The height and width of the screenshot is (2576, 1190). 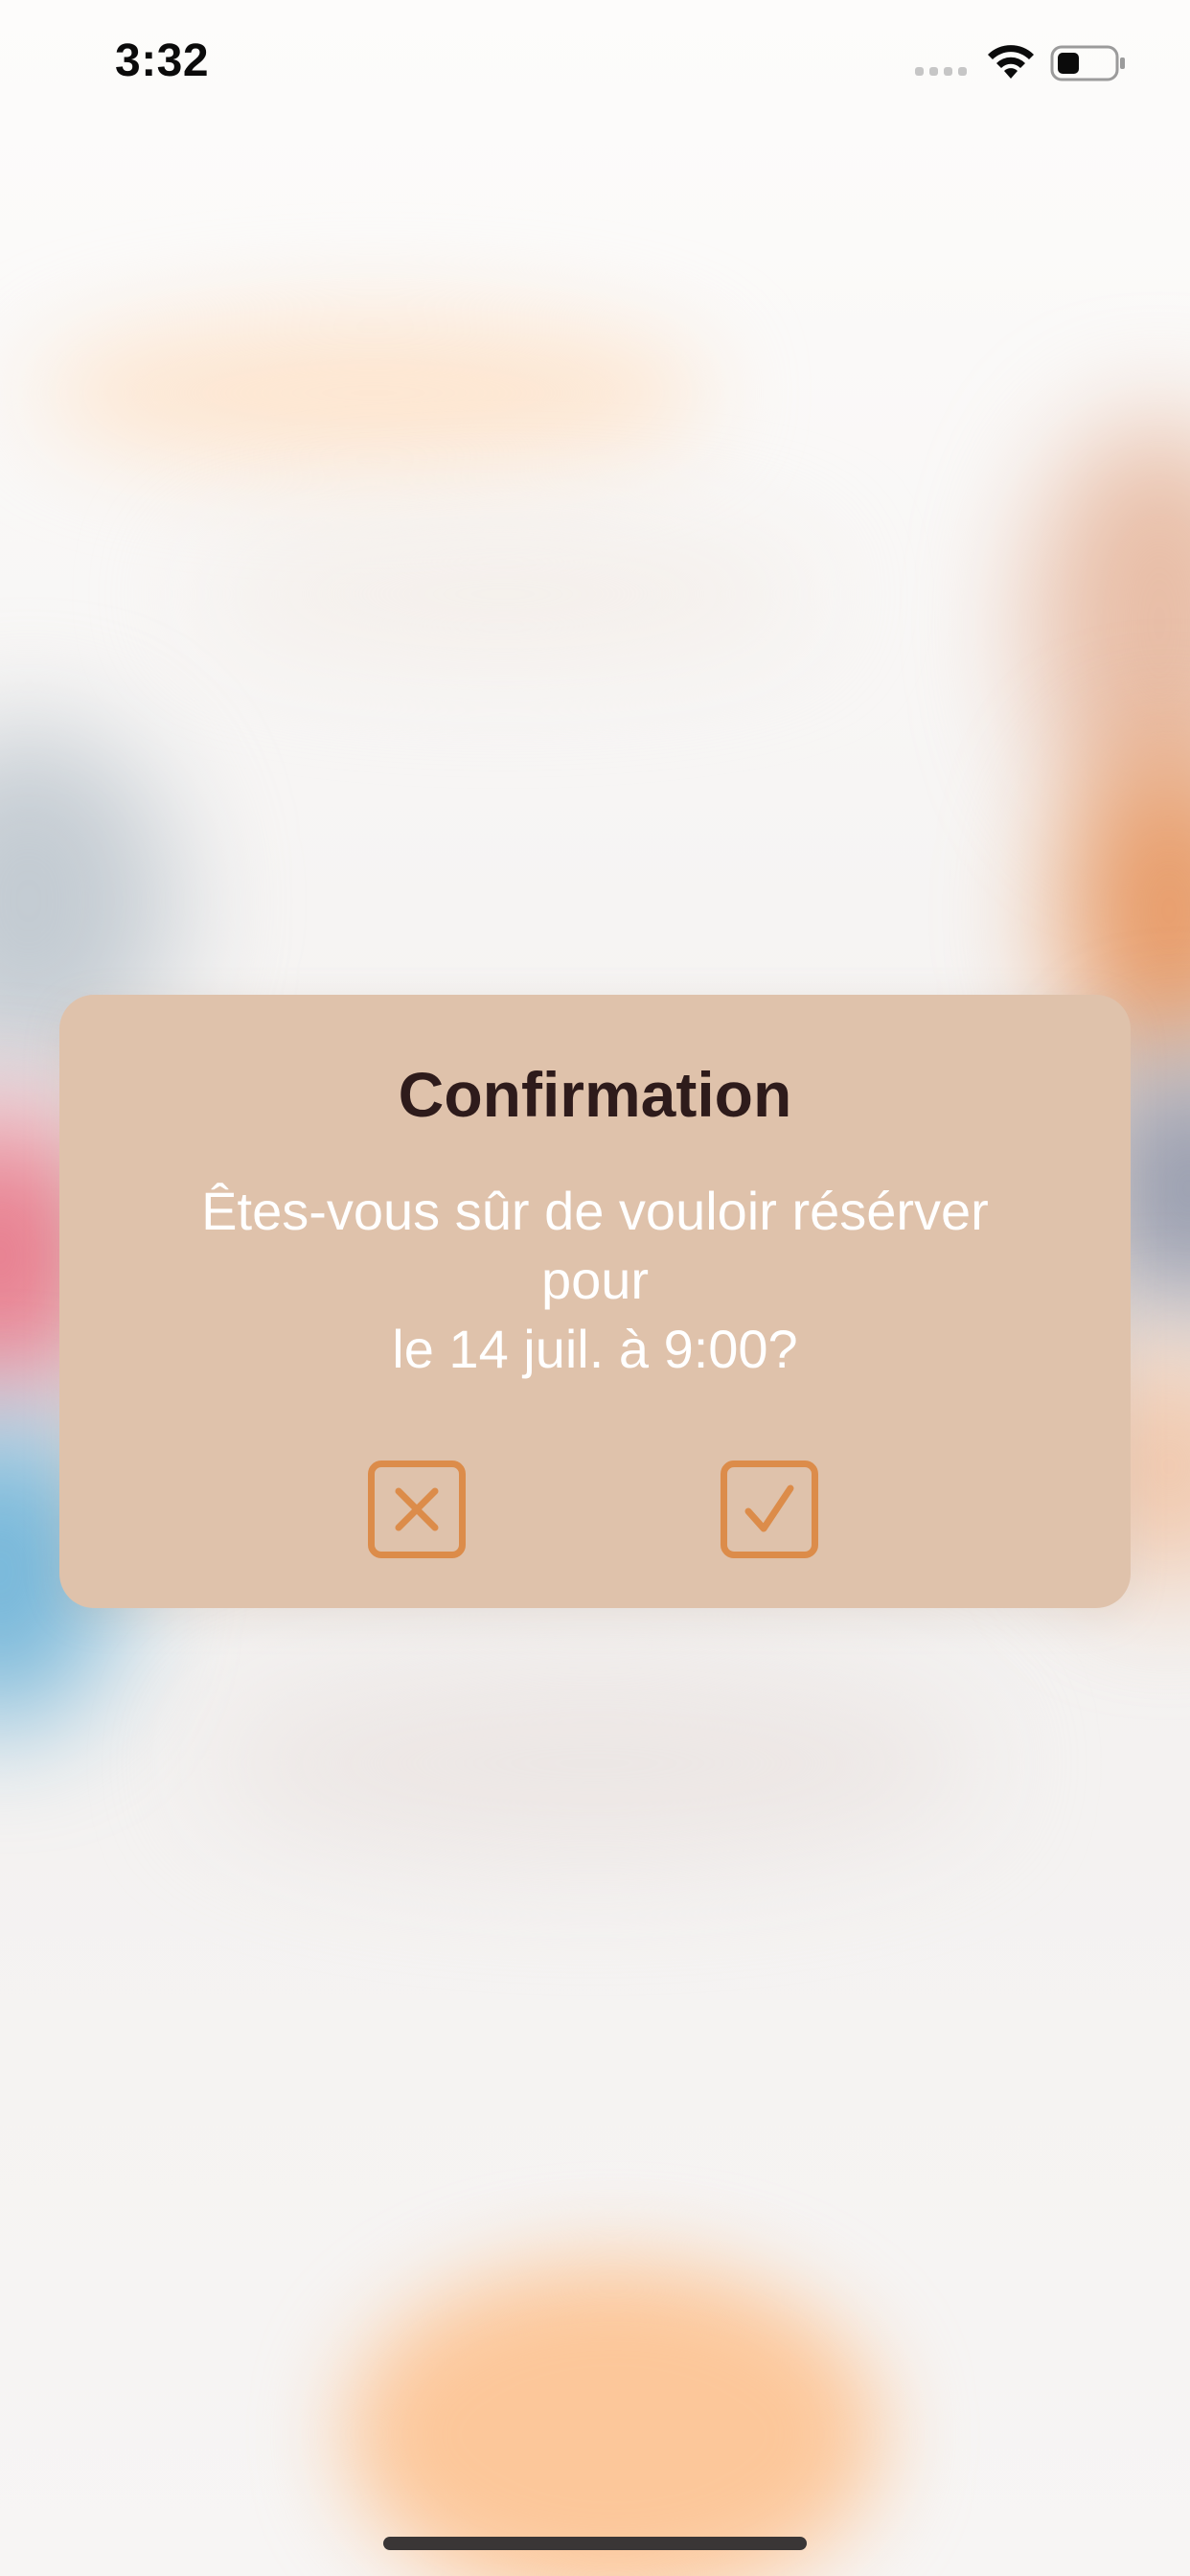 I want to click on home-indicator, so click(x=595, y=2543).